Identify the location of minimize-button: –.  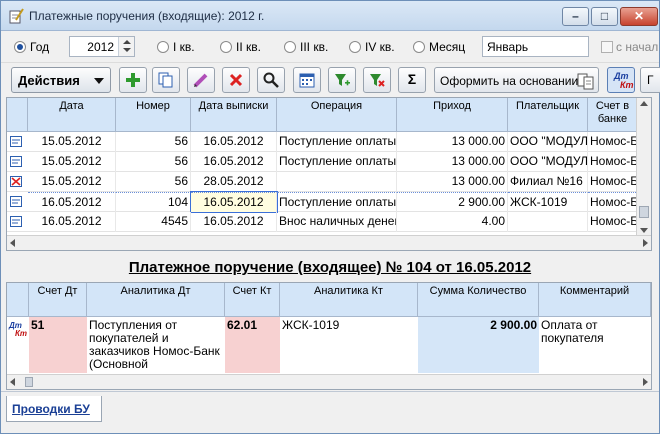
(575, 16).